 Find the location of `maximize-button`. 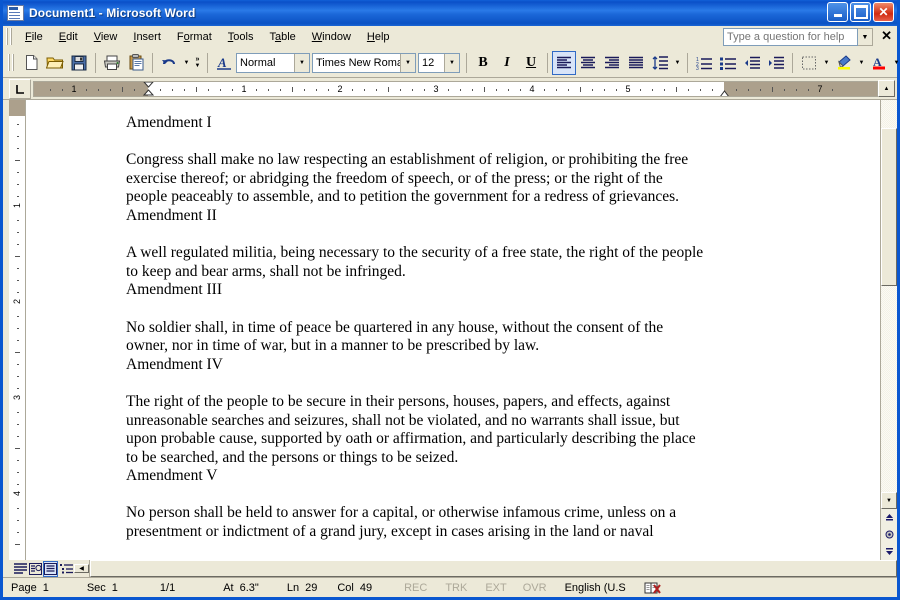

maximize-button is located at coordinates (860, 12).